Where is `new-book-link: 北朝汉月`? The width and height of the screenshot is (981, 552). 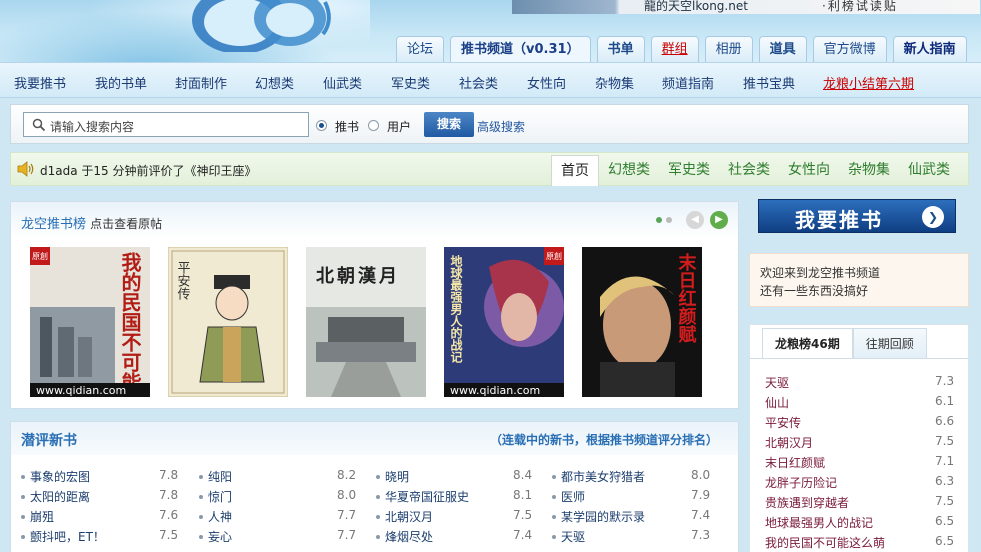
new-book-link: 北朝汉月 is located at coordinates (409, 516).